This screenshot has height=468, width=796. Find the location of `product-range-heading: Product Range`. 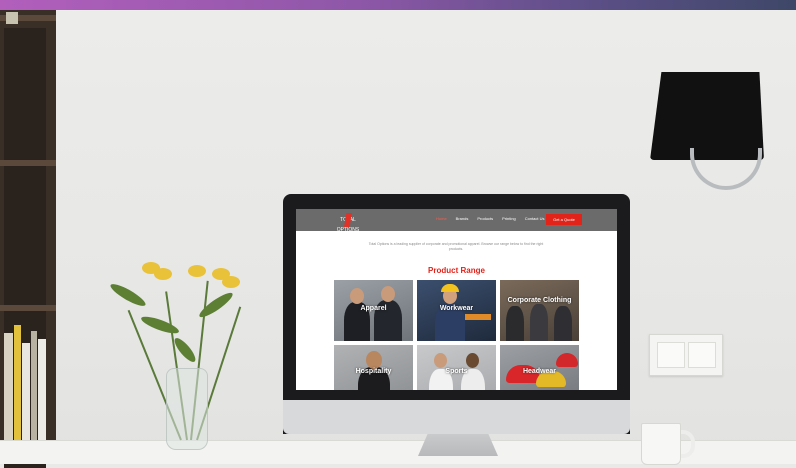

product-range-heading: Product Range is located at coordinates (456, 270).